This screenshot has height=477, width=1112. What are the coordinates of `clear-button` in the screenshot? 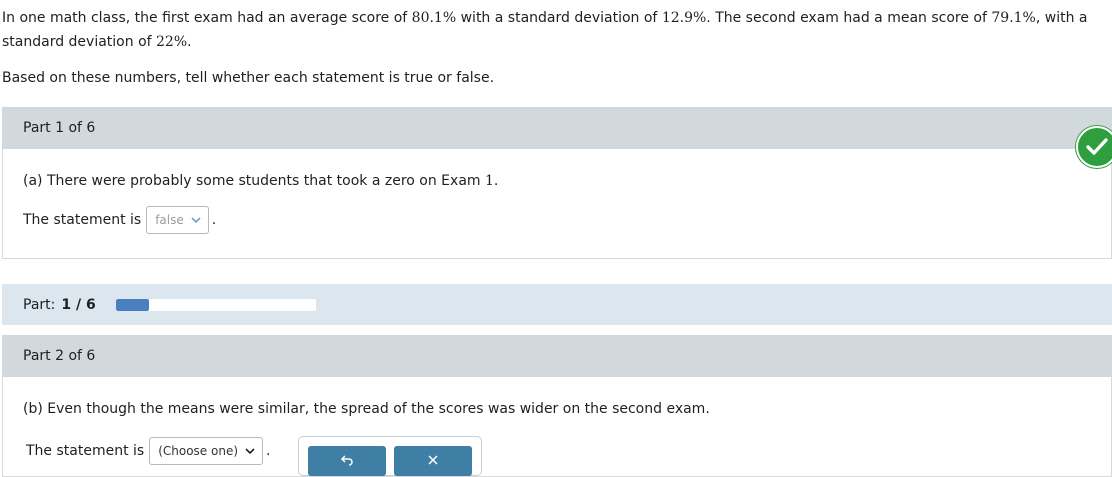 It's located at (433, 461).